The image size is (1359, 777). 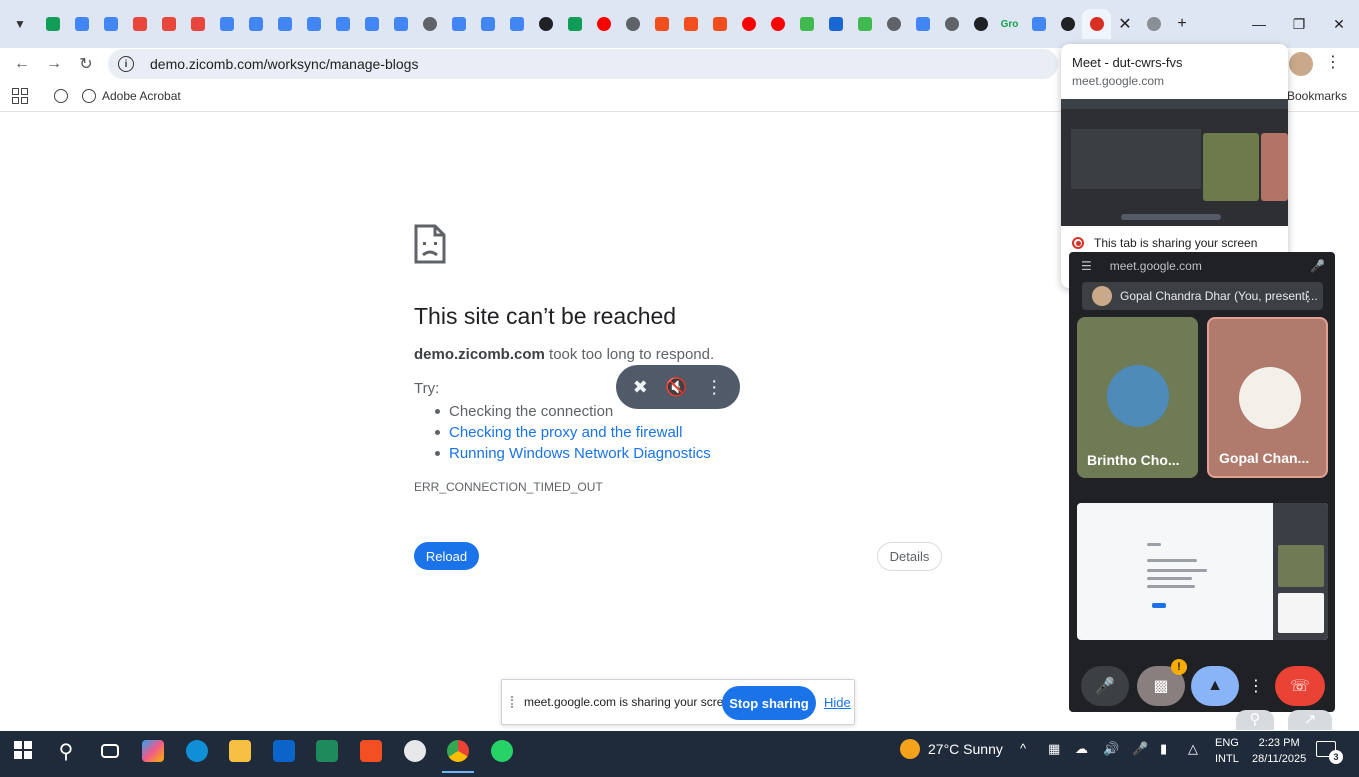 I want to click on hide-link: Hide, so click(x=837, y=702).